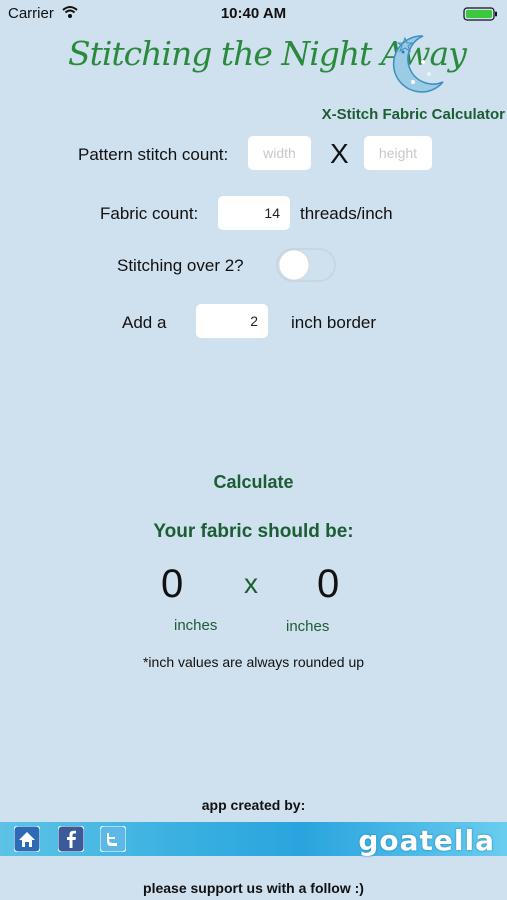  I want to click on status-bar: Carrier 10:40 AM, so click(253, 14).